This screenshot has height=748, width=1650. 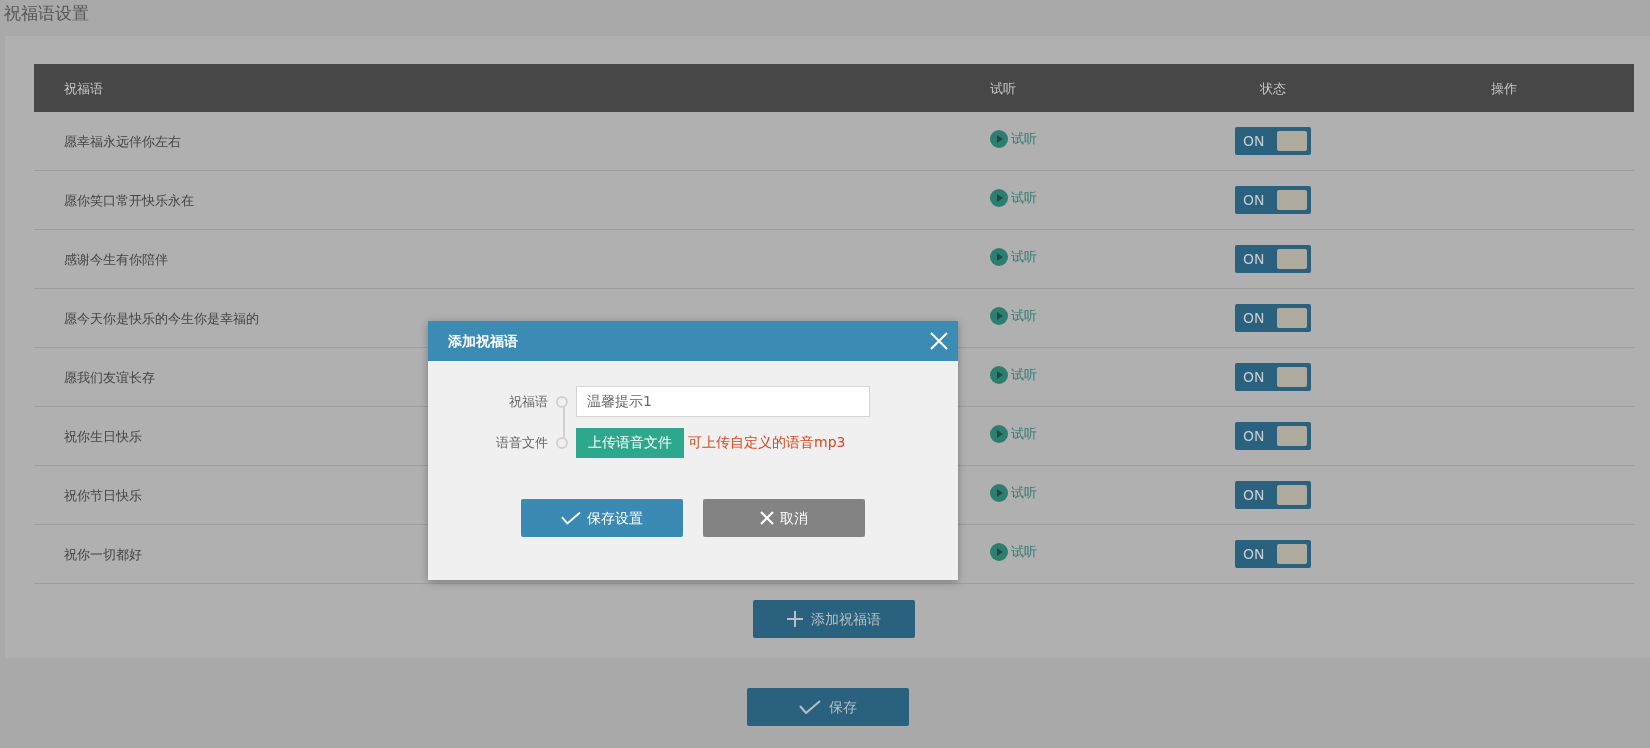 What do you see at coordinates (109, 377) in the screenshot?
I see `blessing-text: 愿我们友谊长存` at bounding box center [109, 377].